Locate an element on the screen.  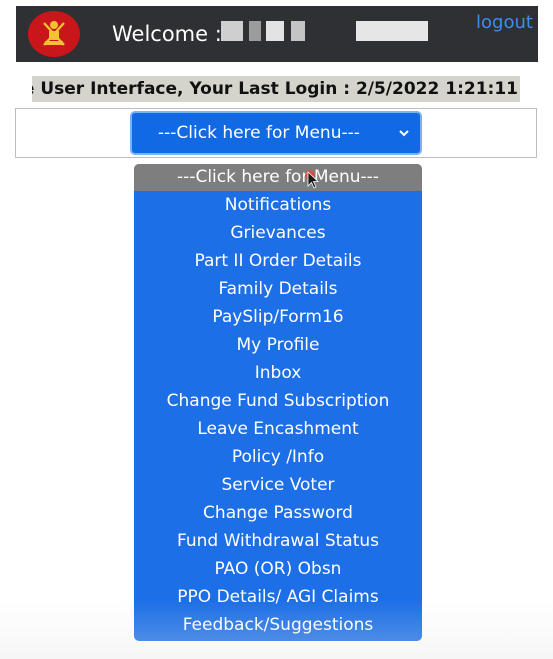
logout-link: logout is located at coordinates (504, 23).